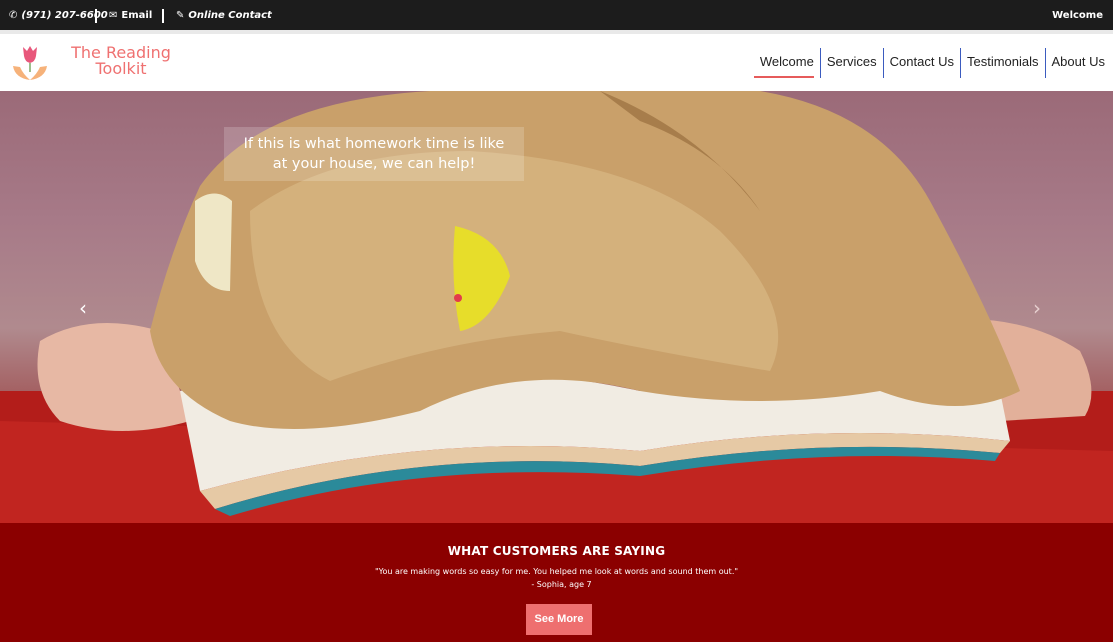 This screenshot has height=642, width=1113. What do you see at coordinates (180, 15) in the screenshot?
I see `pencil-icon: ✎` at bounding box center [180, 15].